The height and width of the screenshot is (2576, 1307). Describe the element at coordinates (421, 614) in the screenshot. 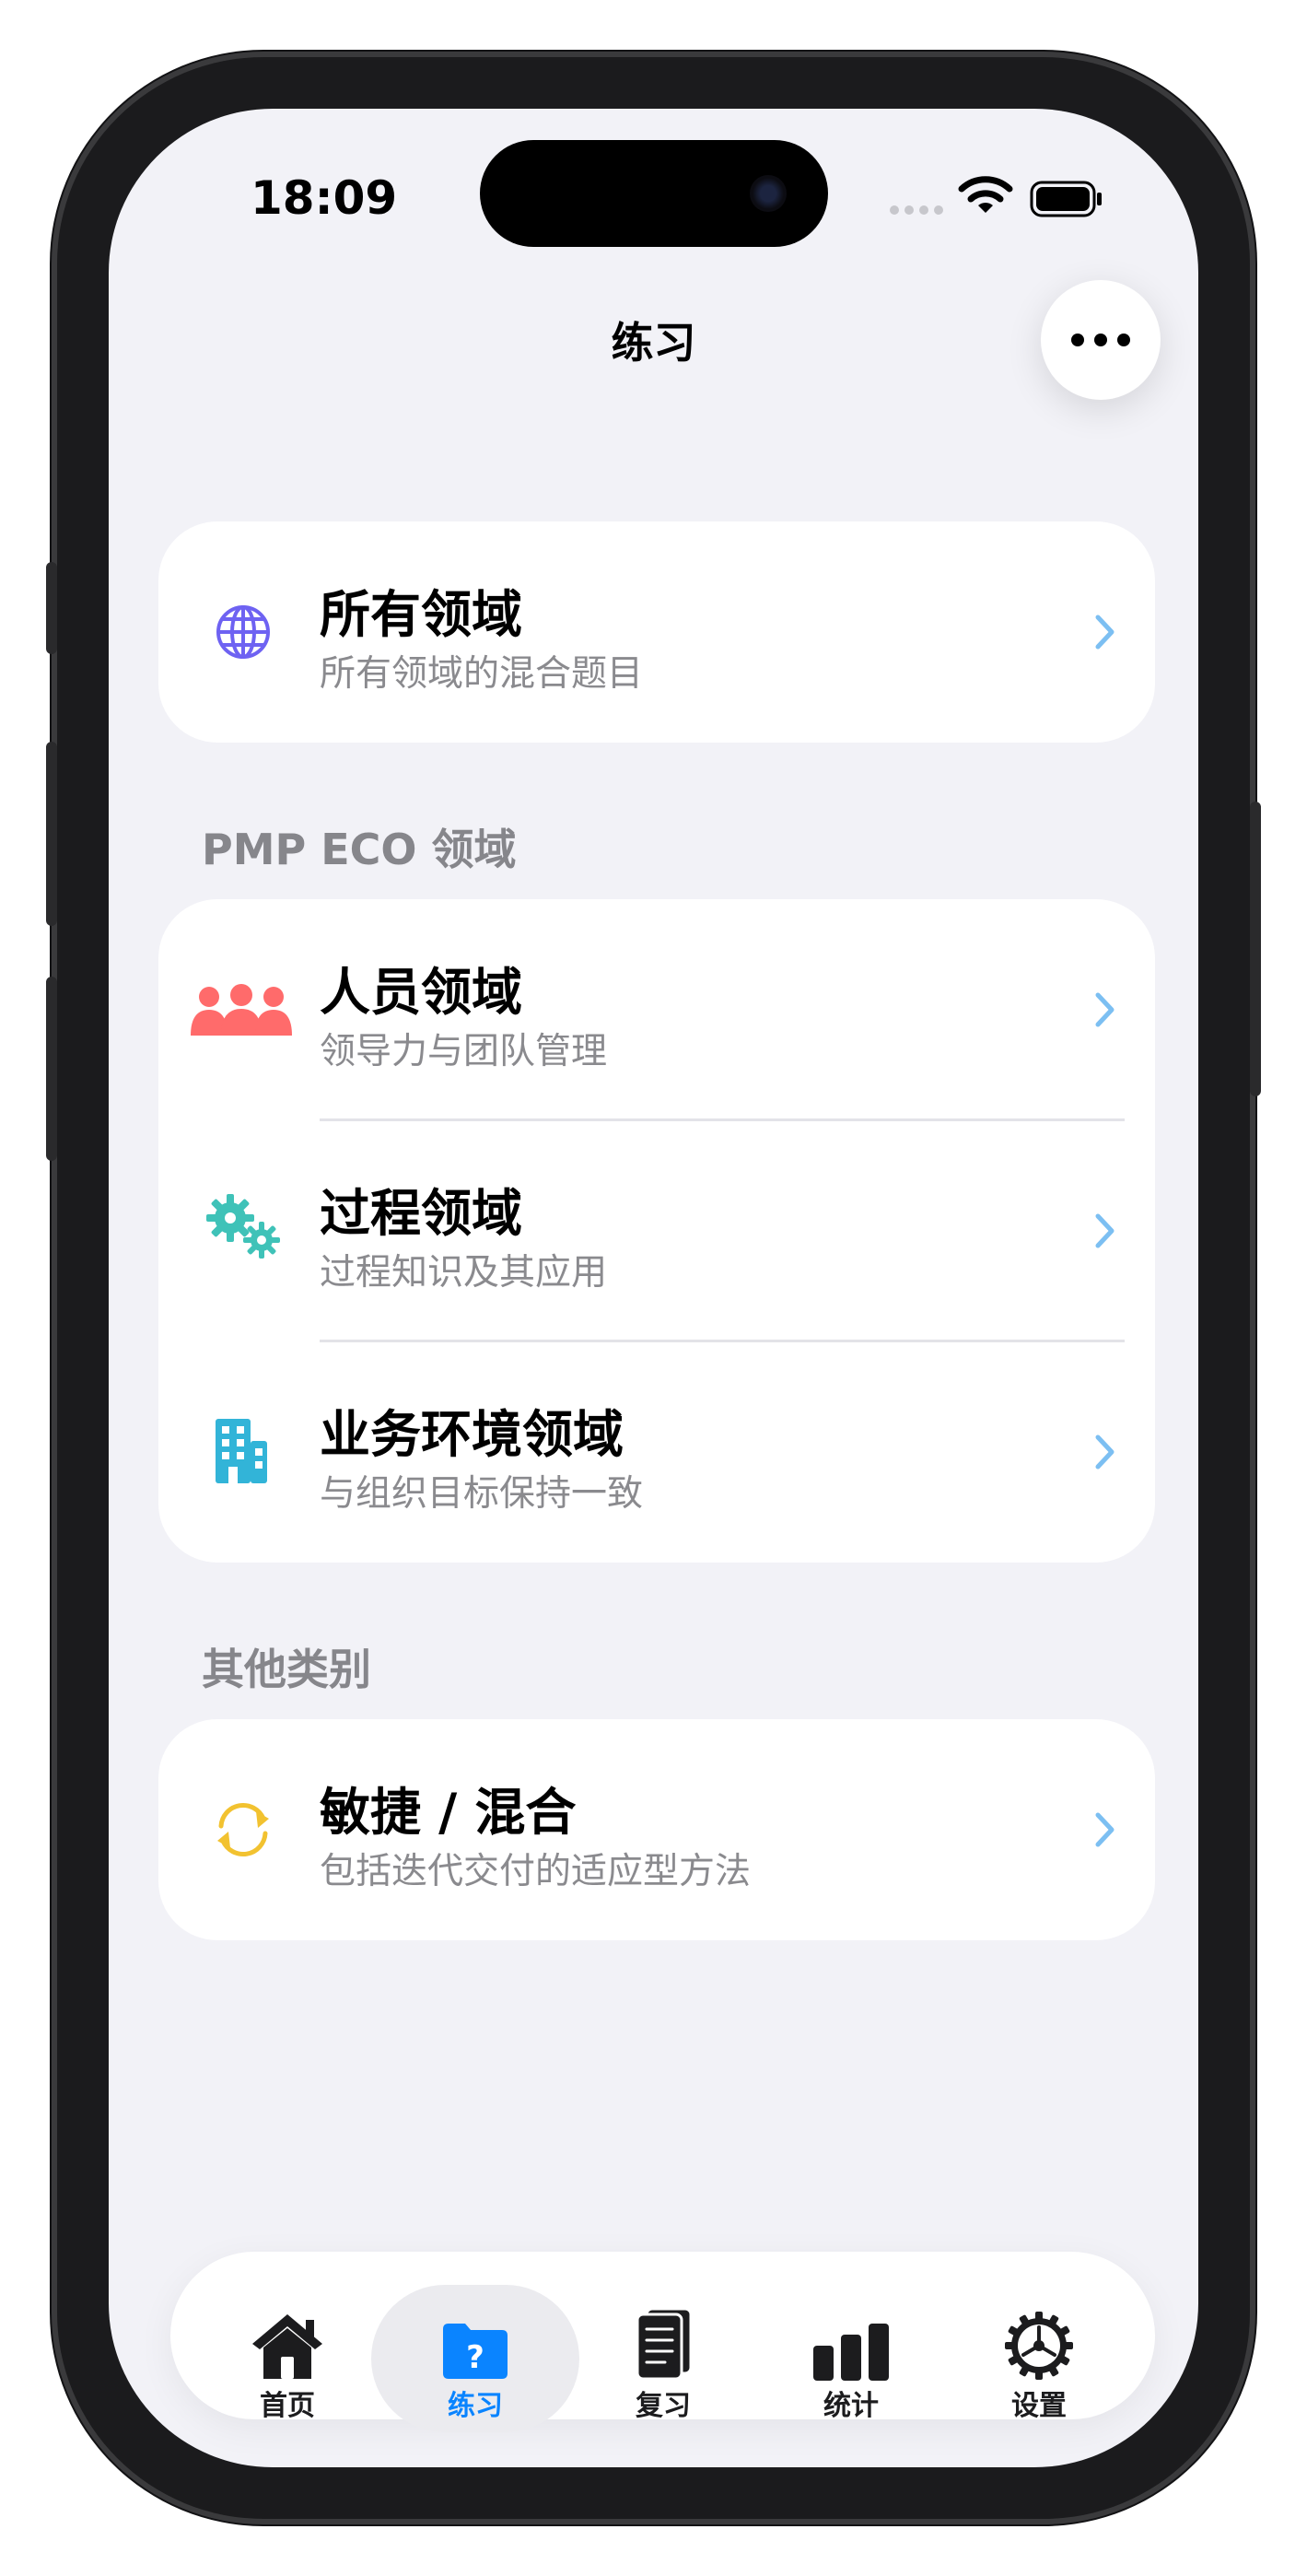

I see `row-title: 所有领域` at that location.